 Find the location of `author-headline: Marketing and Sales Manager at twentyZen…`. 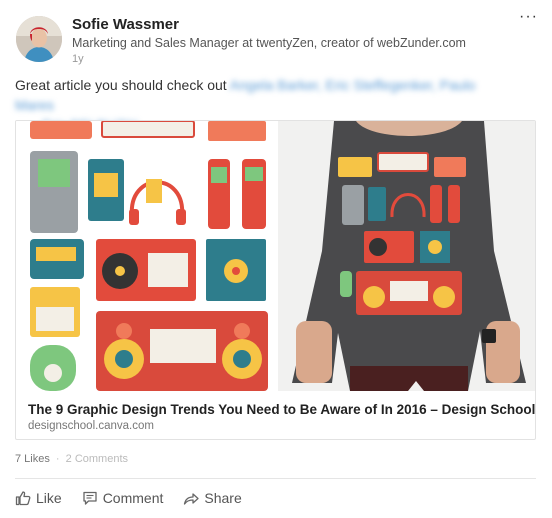

author-headline: Marketing and Sales Manager at twentyZen… is located at coordinates (269, 43).